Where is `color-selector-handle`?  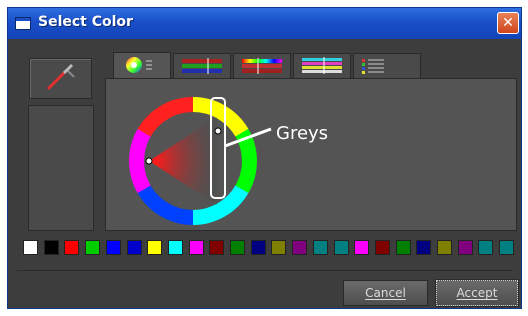
color-selector-handle is located at coordinates (149, 161).